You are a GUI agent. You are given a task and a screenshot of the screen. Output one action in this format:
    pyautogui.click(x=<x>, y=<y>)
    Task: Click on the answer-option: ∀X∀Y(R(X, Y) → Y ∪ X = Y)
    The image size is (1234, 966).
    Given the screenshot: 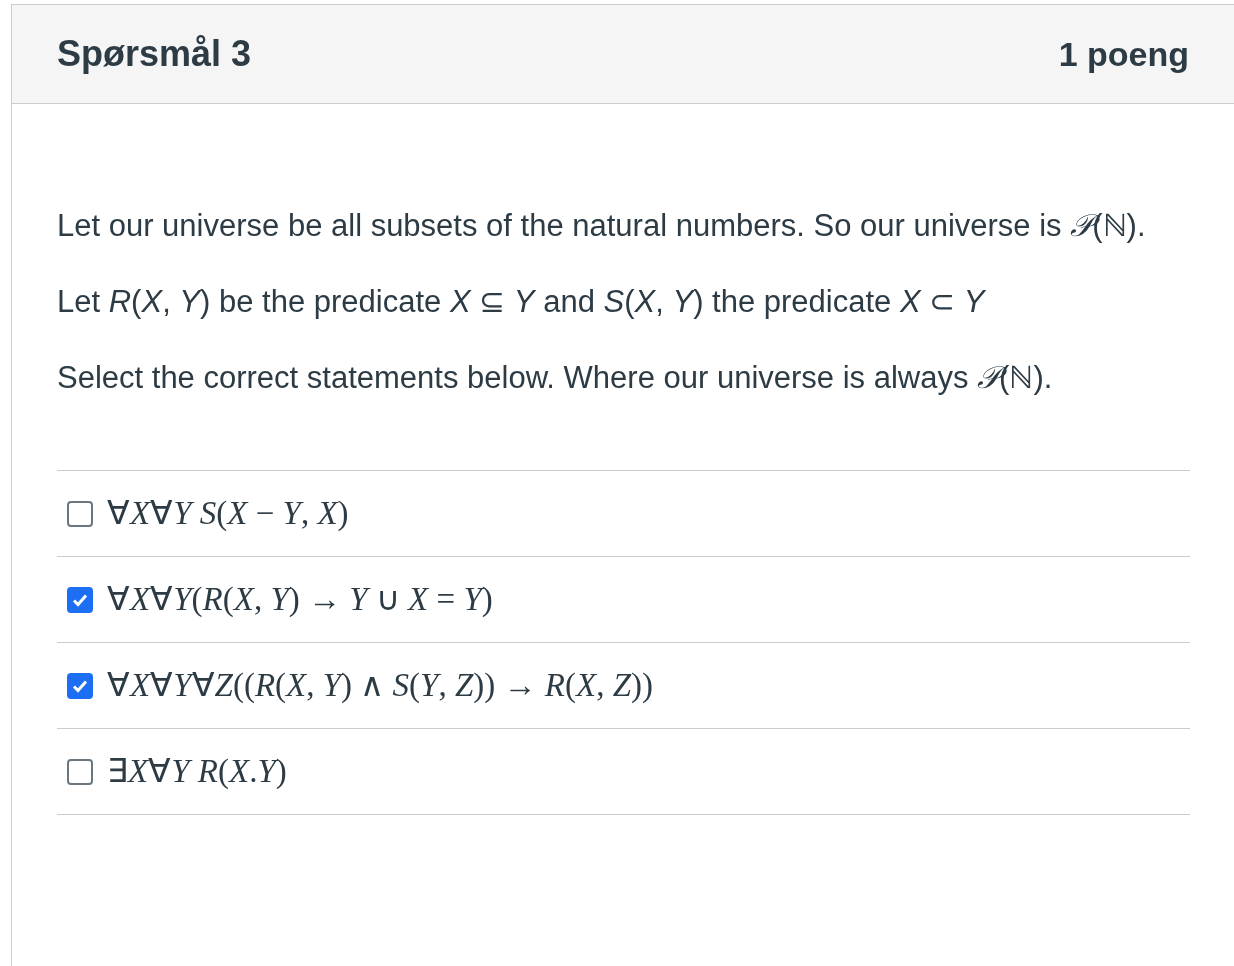 What is the action you would take?
    pyautogui.click(x=300, y=599)
    